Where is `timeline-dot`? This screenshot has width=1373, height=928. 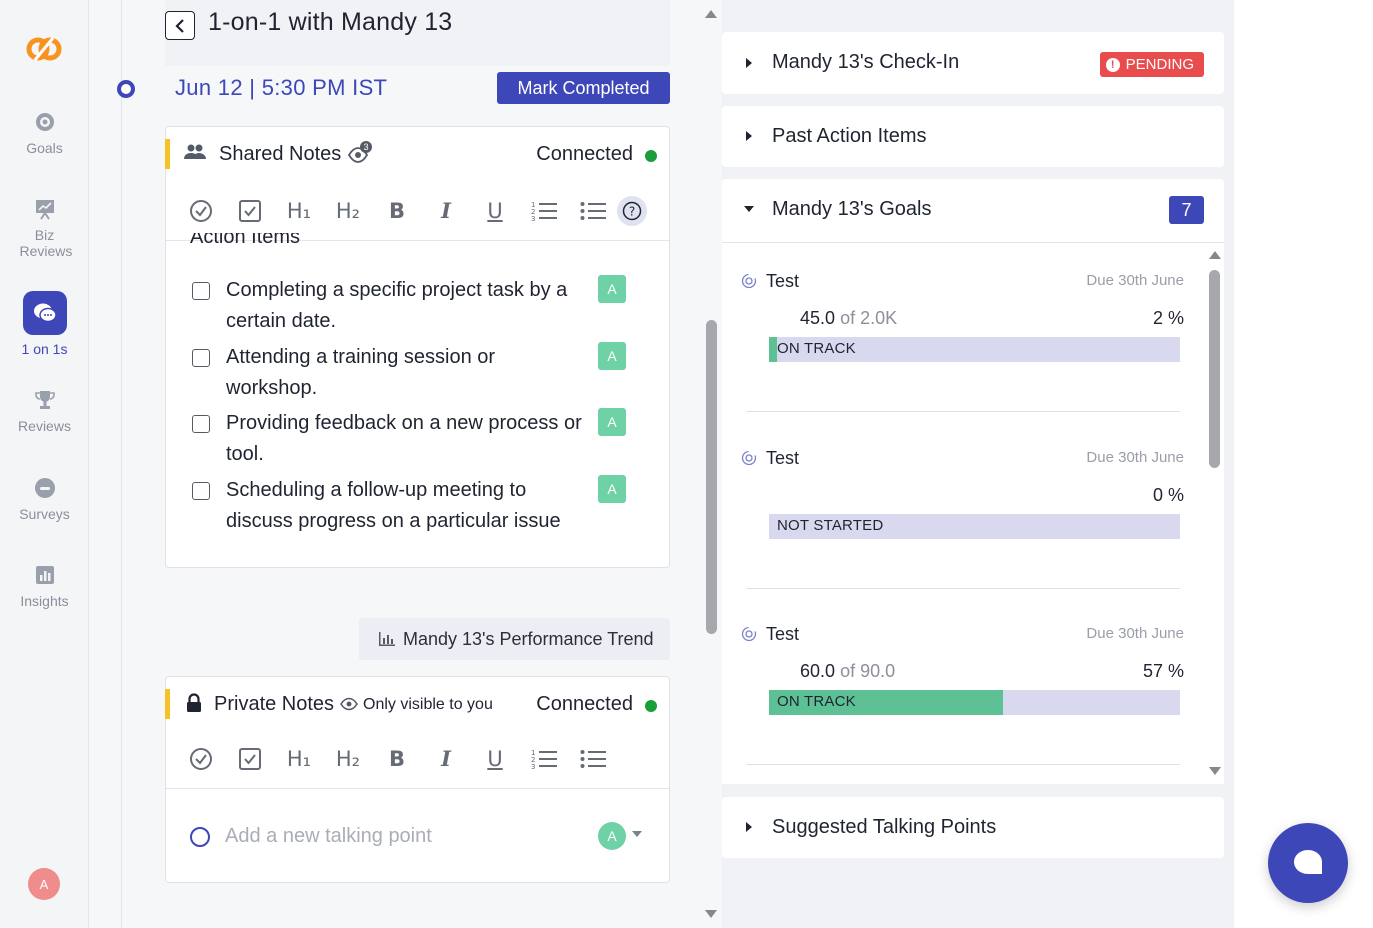 timeline-dot is located at coordinates (126, 89).